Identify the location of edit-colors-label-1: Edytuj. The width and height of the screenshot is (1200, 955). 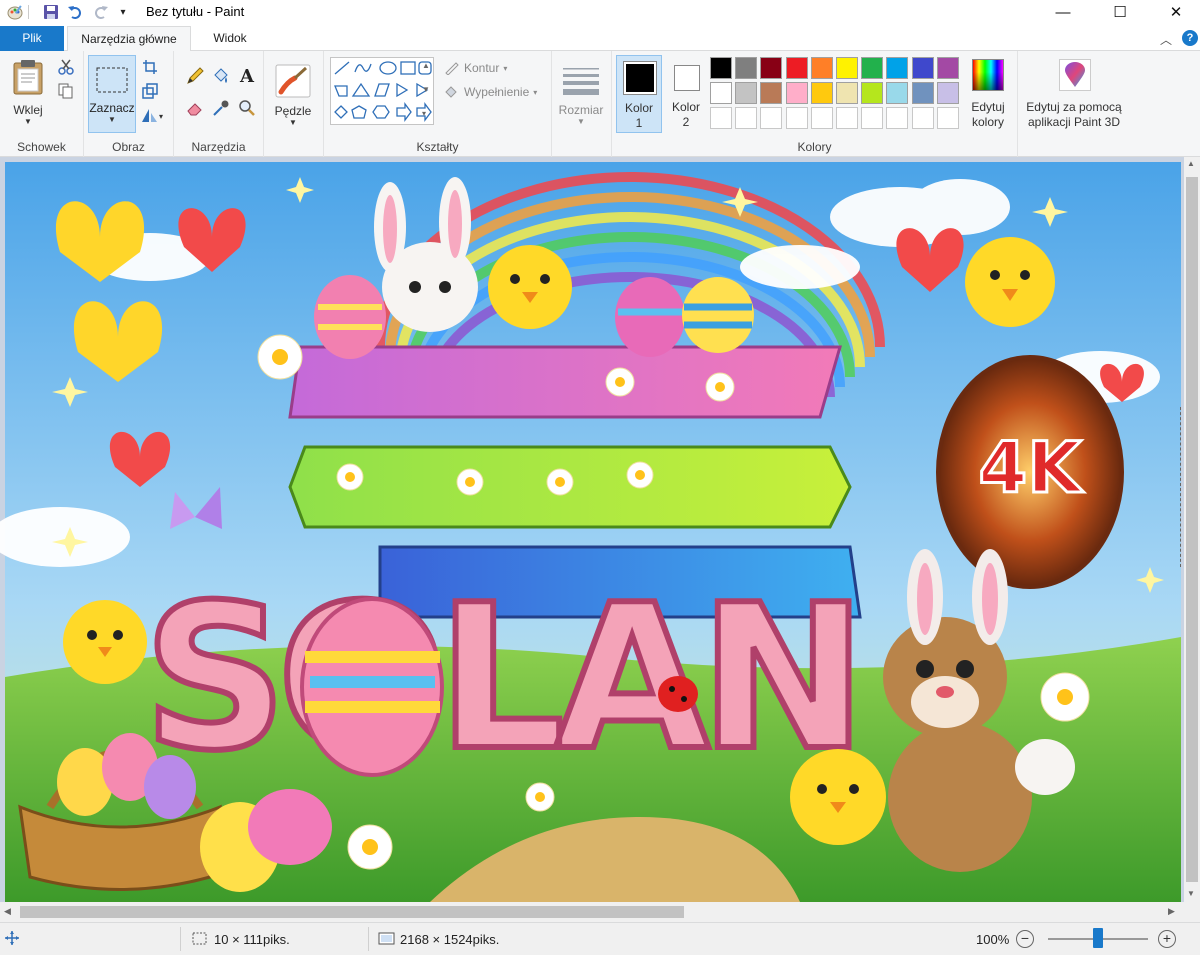
(988, 107).